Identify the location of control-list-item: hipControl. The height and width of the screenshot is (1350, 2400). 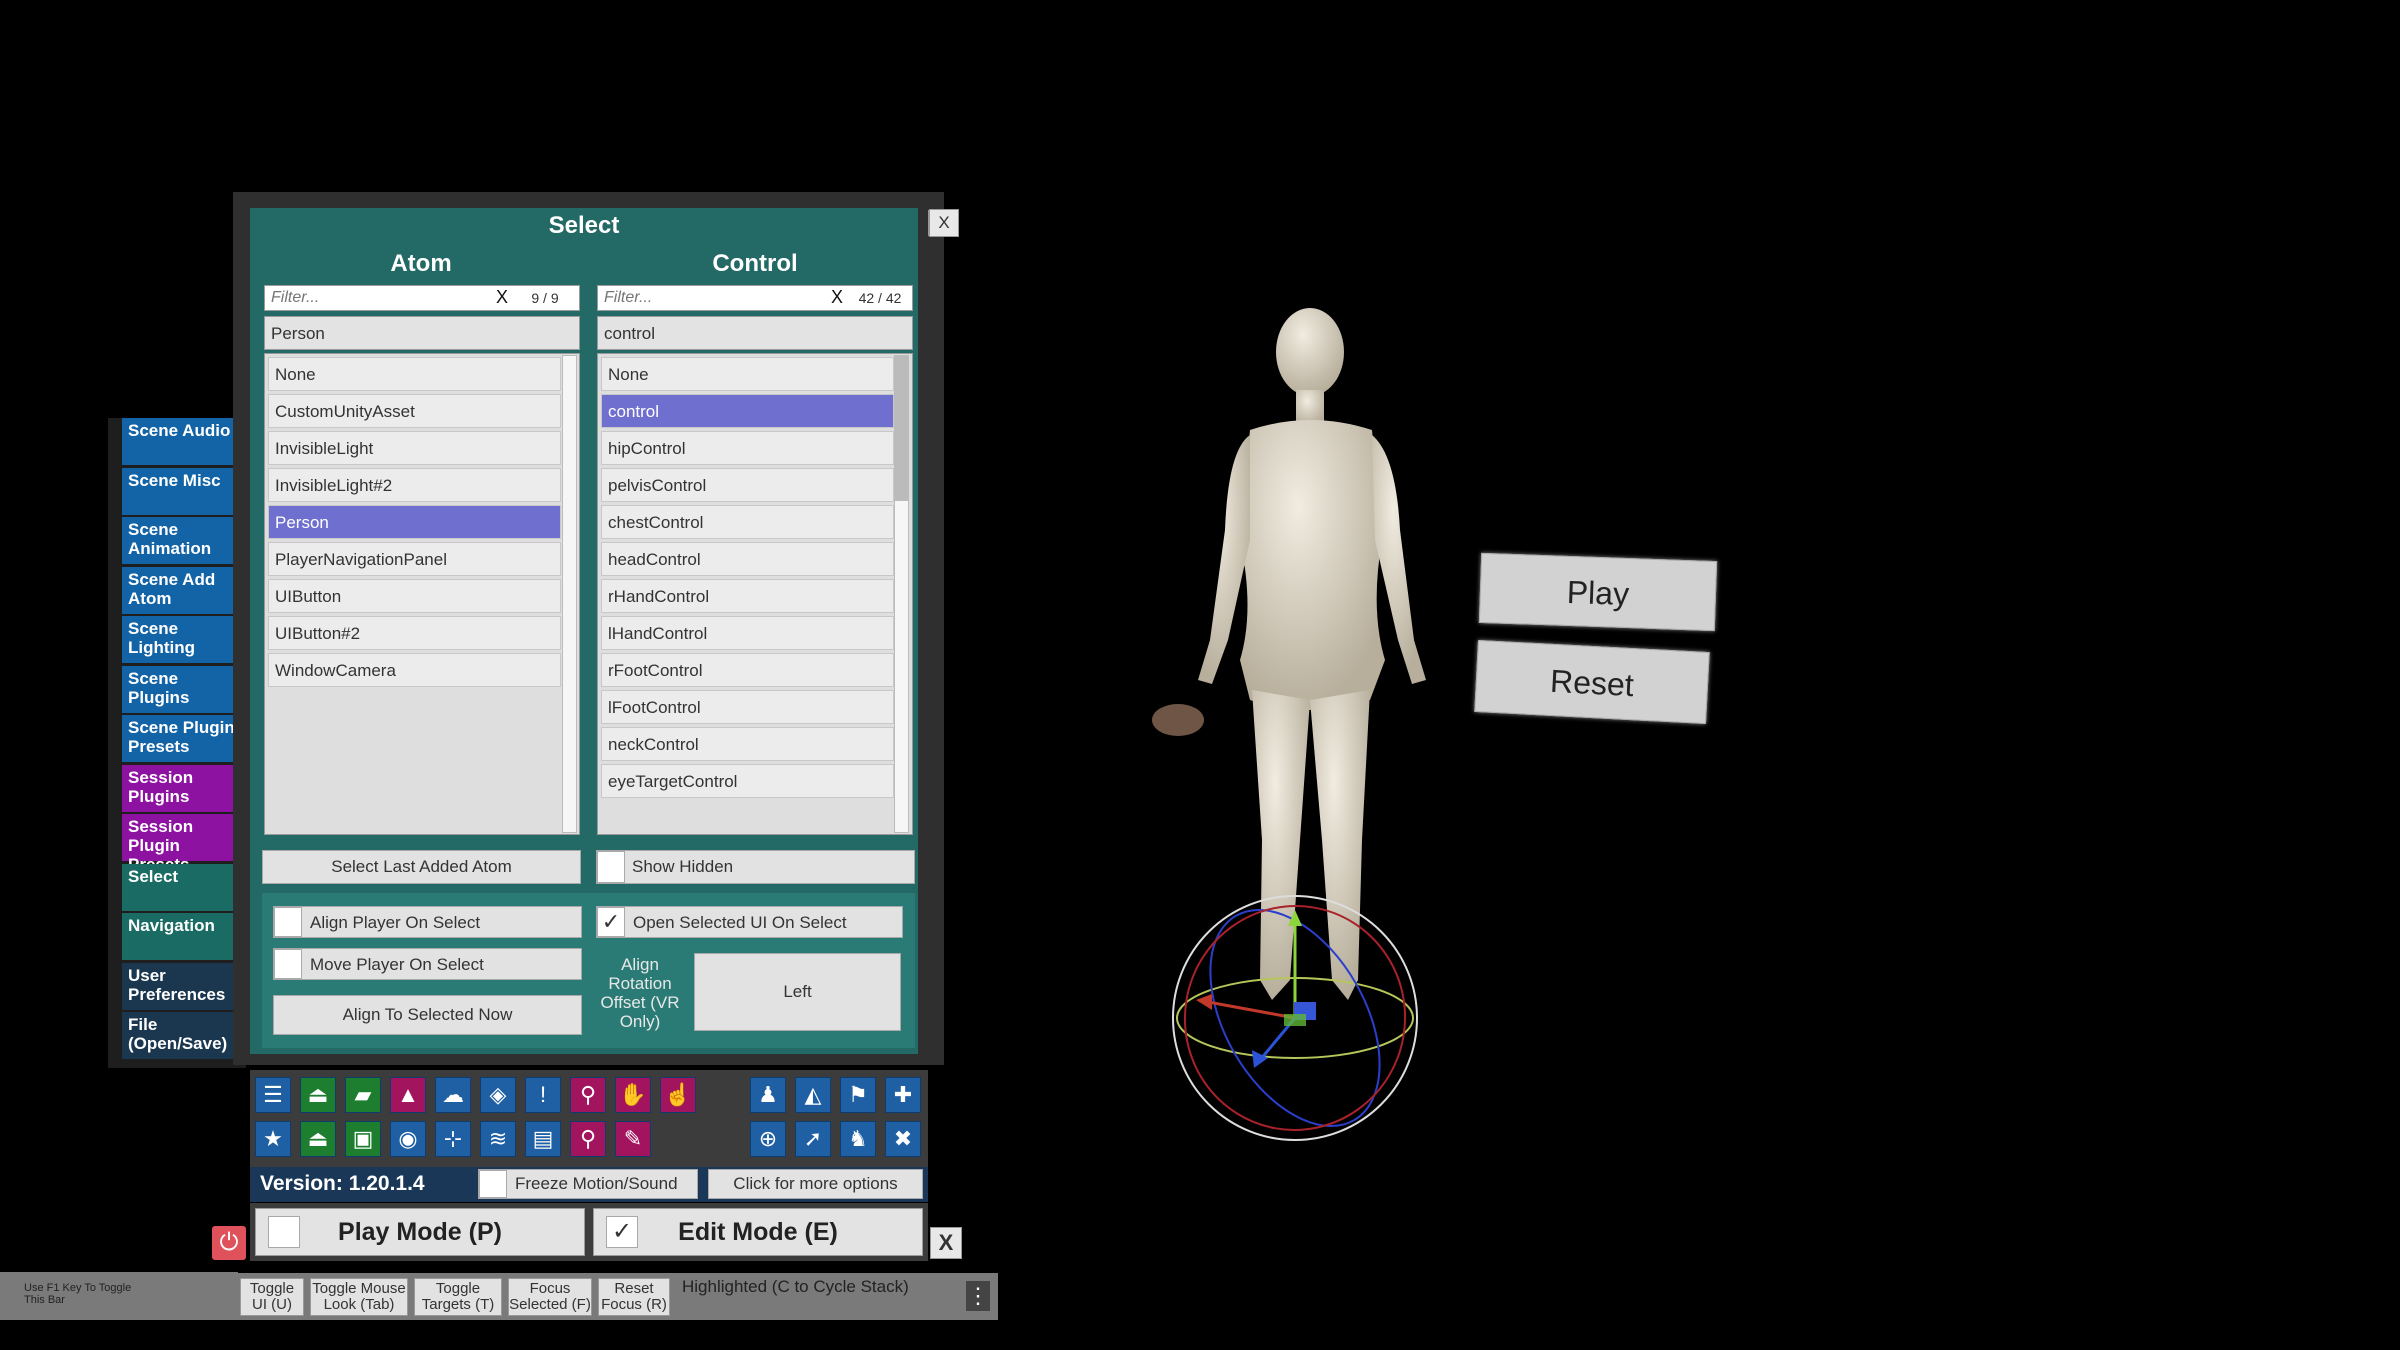
(747, 448).